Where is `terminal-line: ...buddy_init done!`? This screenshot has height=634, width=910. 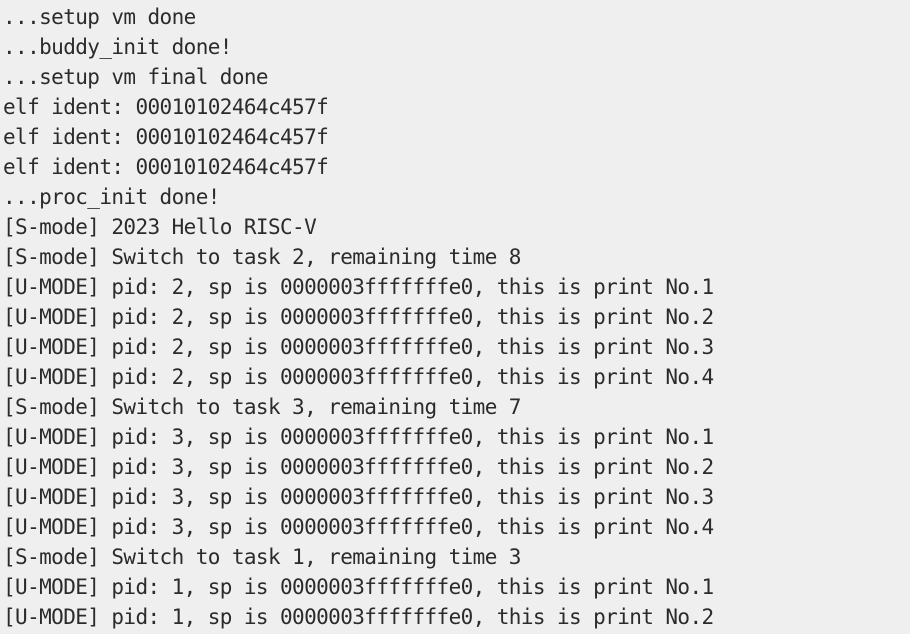
terminal-line: ...buddy_init done! is located at coordinates (117, 47).